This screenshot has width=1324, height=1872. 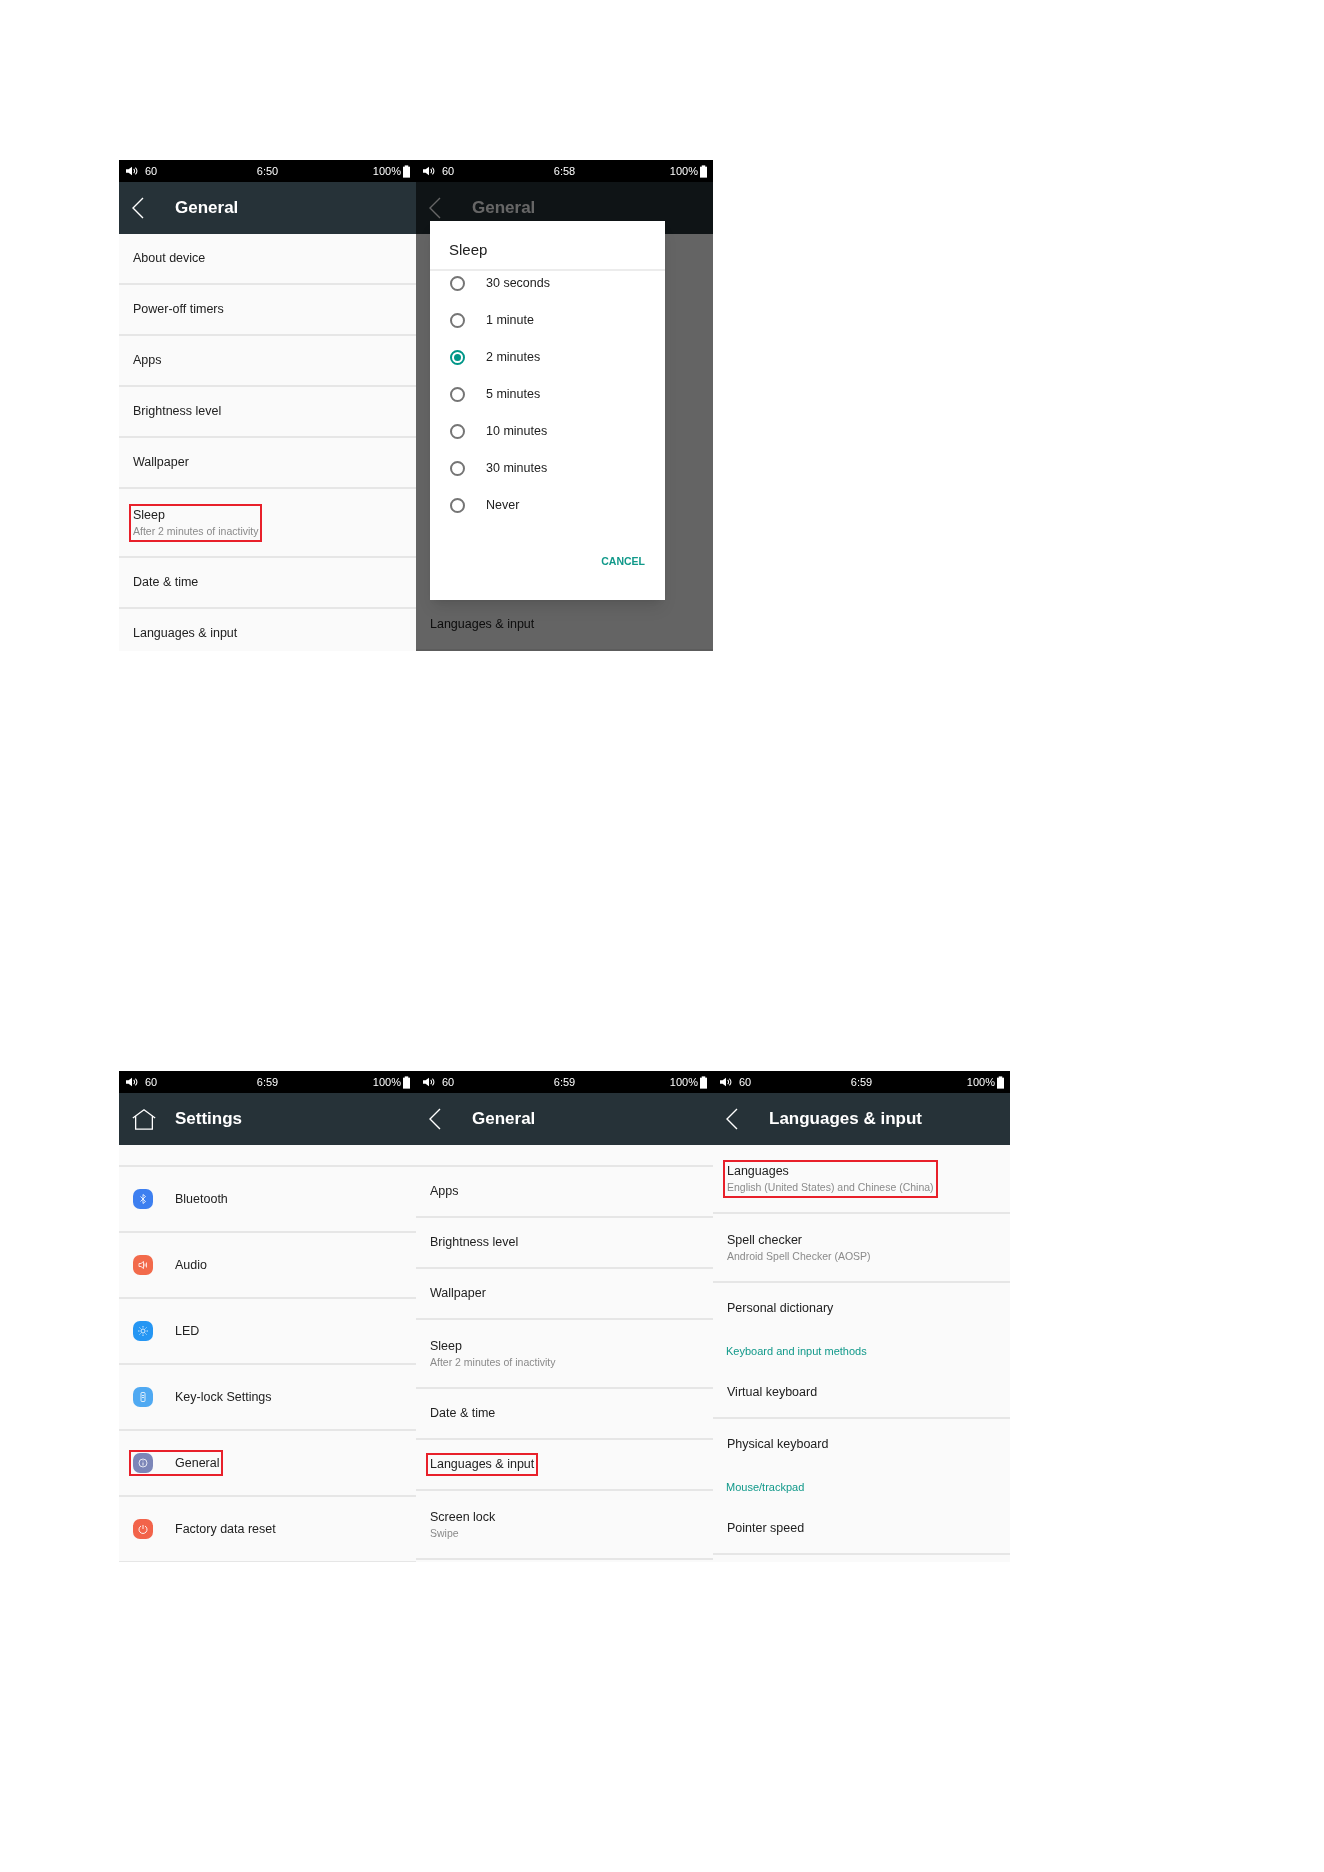 What do you see at coordinates (758, 1171) in the screenshot?
I see `item-title: Languages` at bounding box center [758, 1171].